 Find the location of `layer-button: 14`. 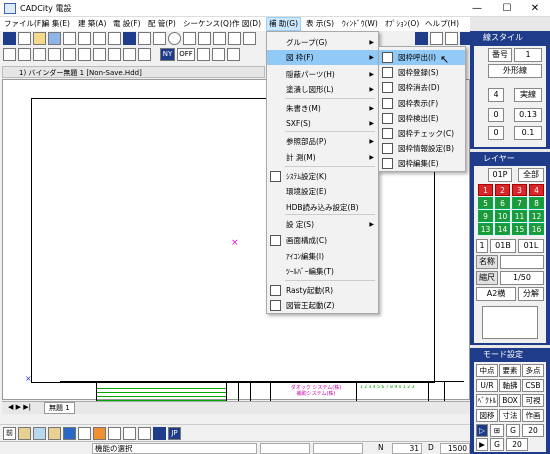

layer-button: 14 is located at coordinates (502, 229).